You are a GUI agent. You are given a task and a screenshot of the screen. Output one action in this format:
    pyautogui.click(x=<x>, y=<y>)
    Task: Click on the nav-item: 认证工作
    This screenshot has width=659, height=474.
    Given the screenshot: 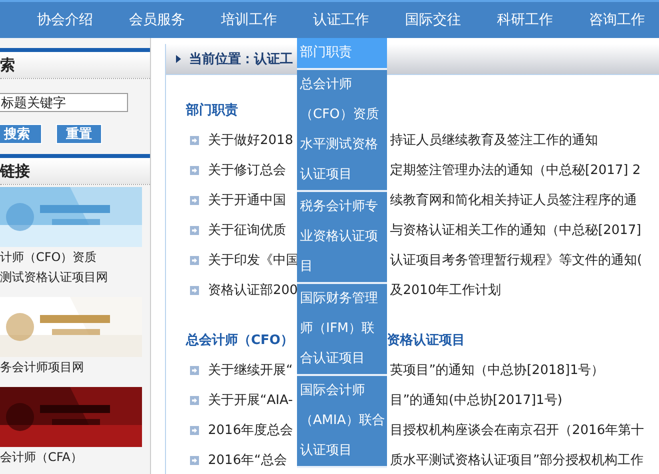 What is the action you would take?
    pyautogui.click(x=359, y=20)
    